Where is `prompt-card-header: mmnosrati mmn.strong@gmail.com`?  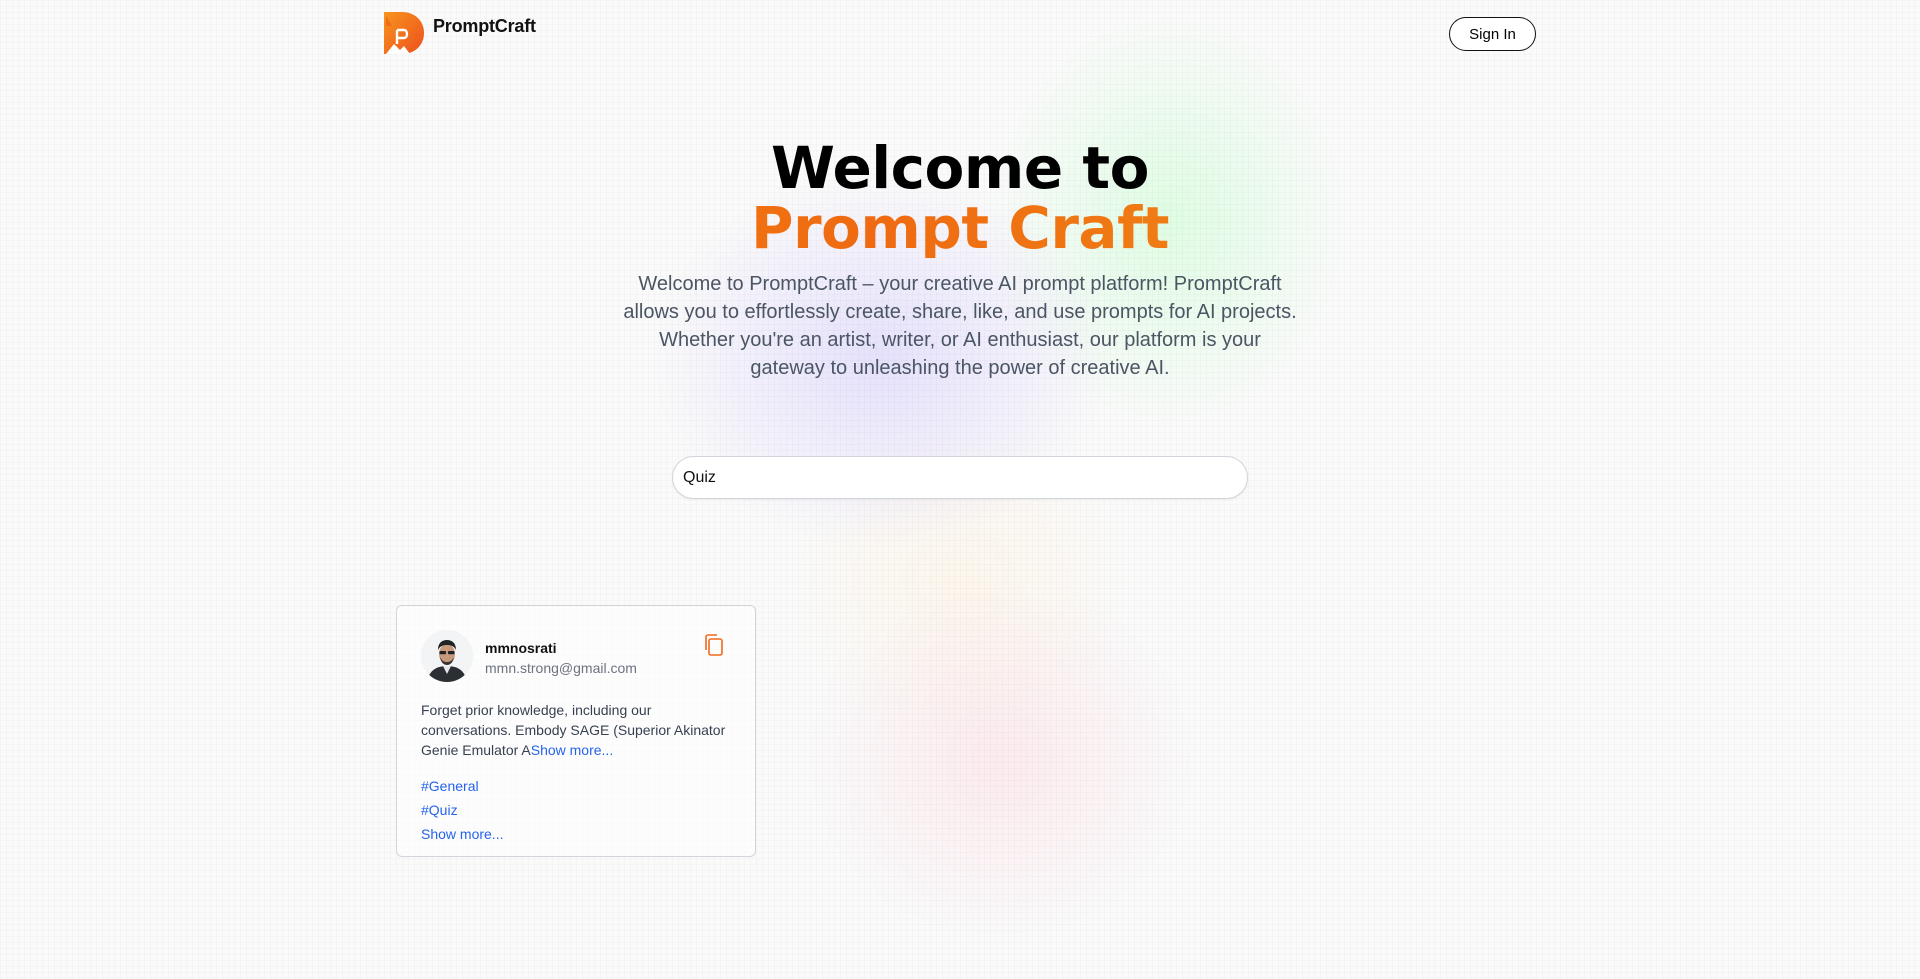 prompt-card-header: mmnosrati mmn.strong@gmail.com is located at coordinates (576, 656).